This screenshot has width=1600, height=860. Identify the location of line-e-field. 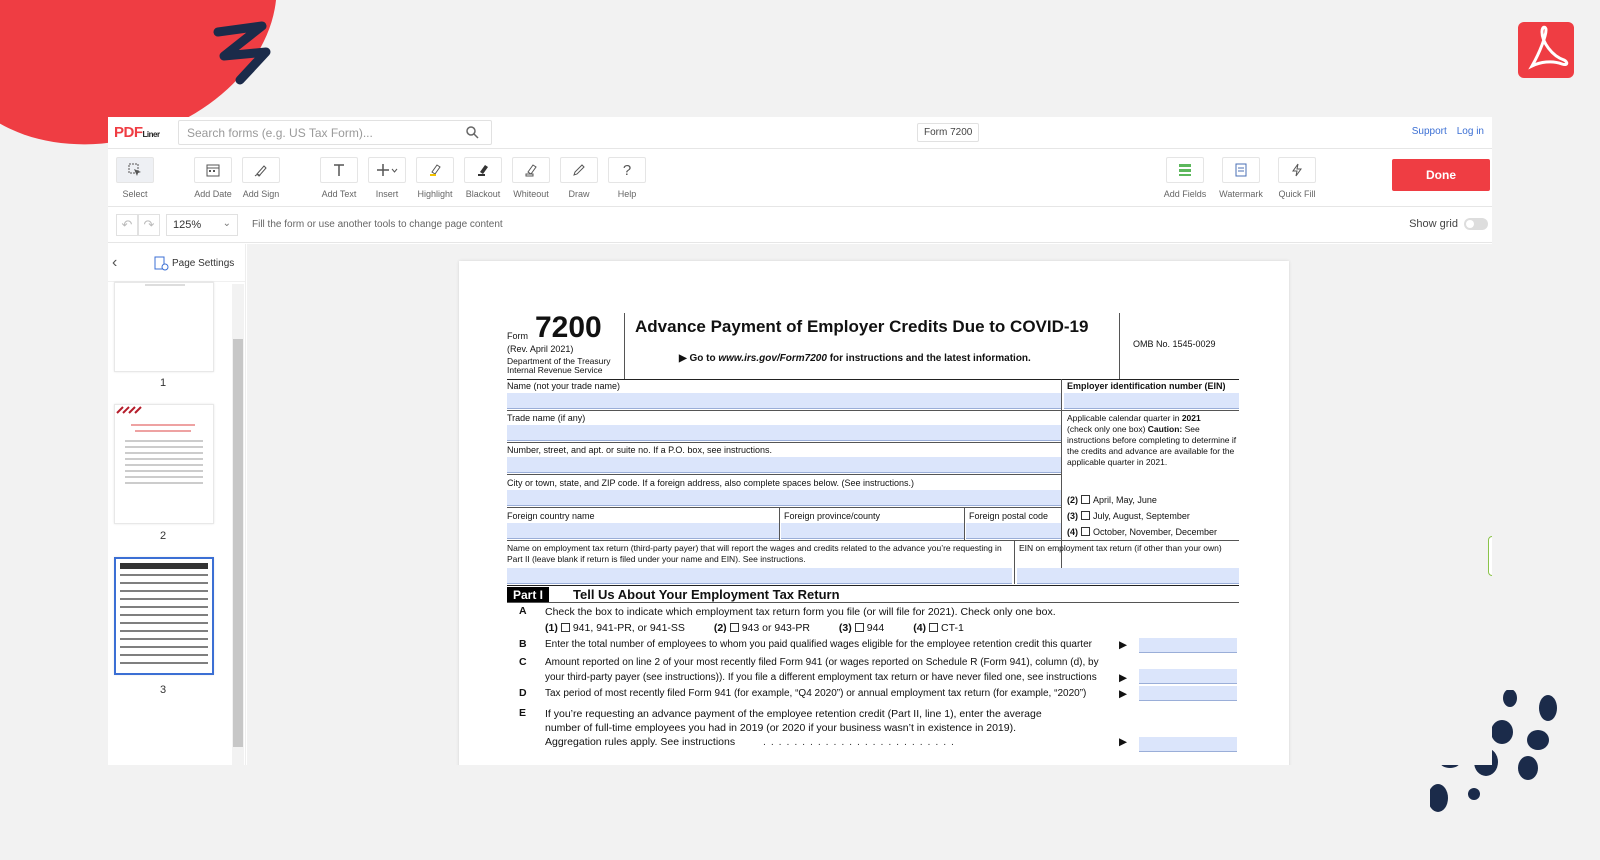
(1188, 744).